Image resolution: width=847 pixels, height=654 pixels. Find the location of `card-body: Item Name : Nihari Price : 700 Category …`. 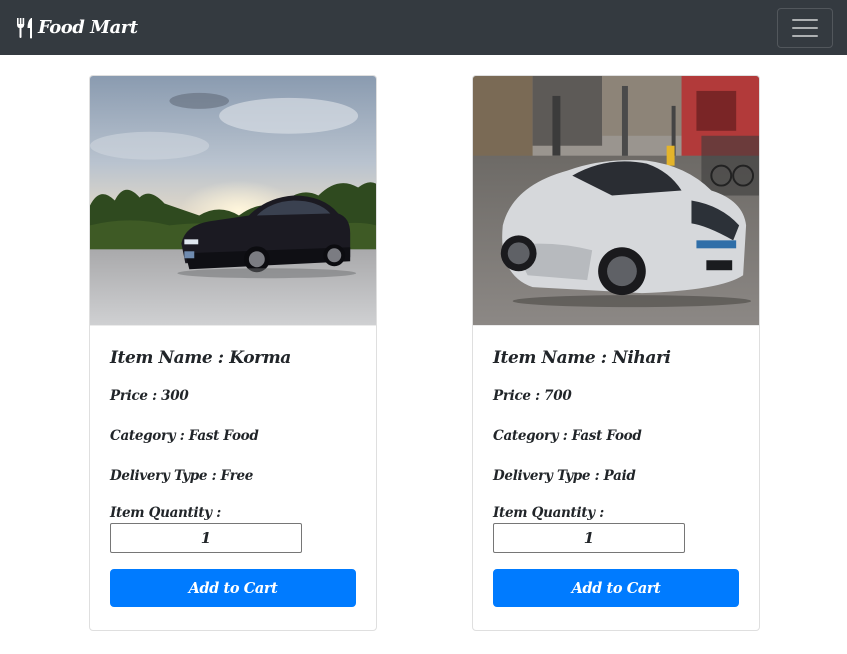

card-body: Item Name : Nihari Price : 700 Category … is located at coordinates (616, 466).